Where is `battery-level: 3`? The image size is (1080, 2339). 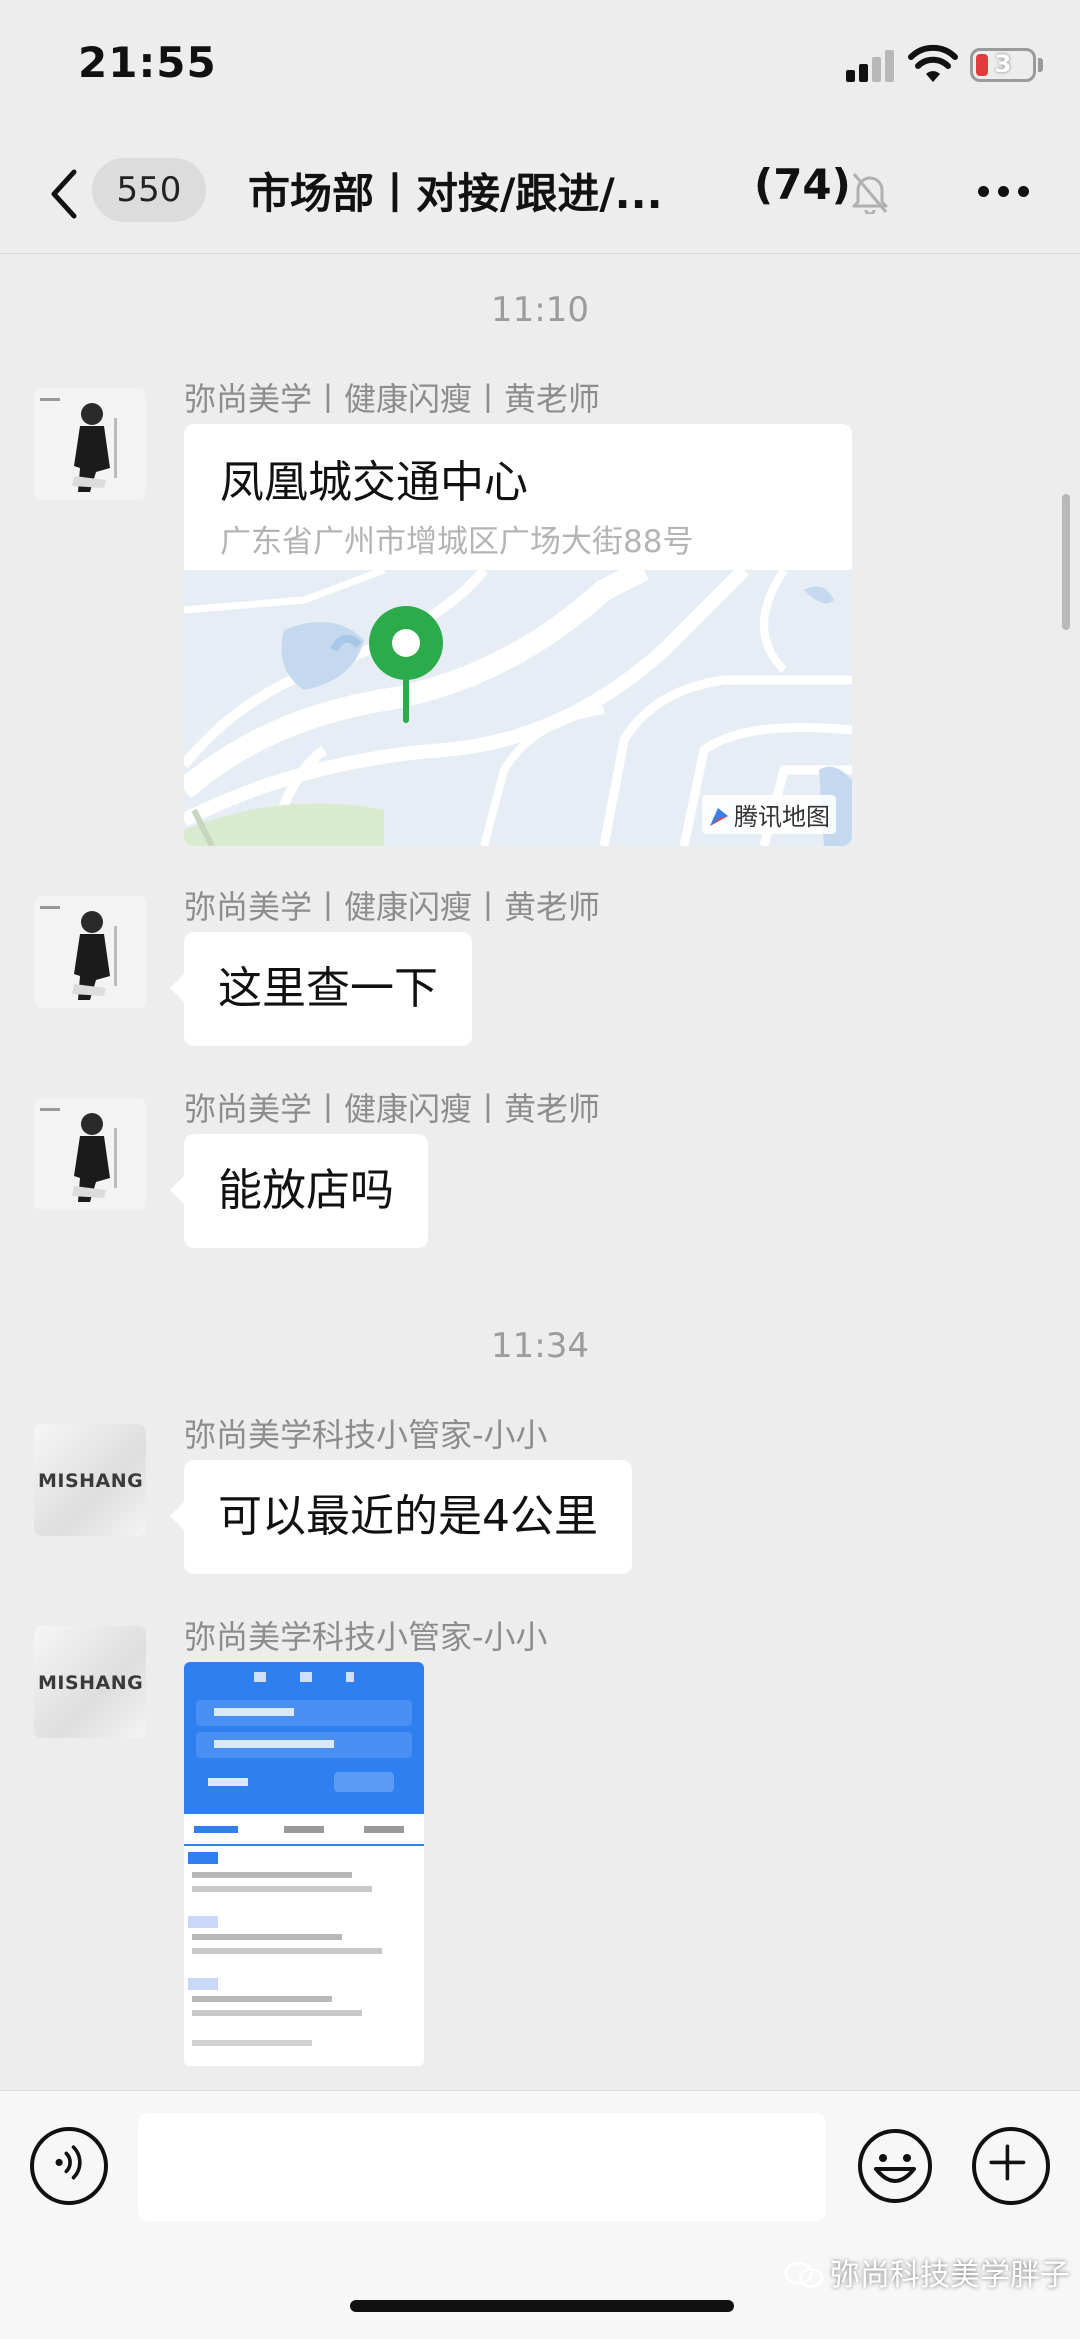
battery-level: 3 is located at coordinates (1003, 64).